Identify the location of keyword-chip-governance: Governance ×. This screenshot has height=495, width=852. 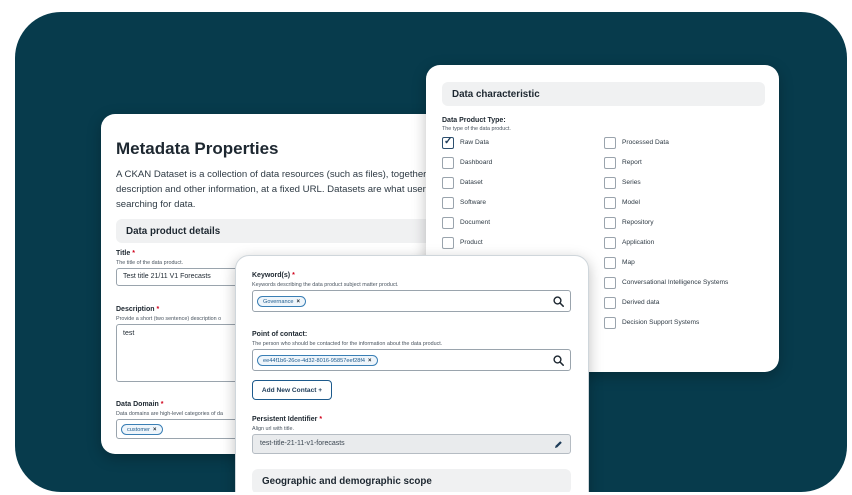
(281, 301).